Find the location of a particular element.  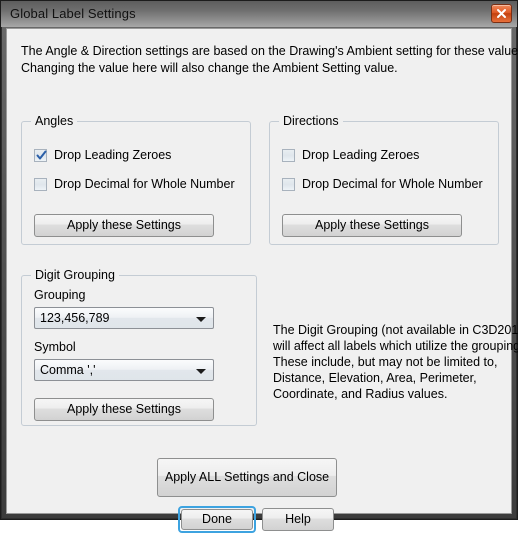

title-bar: Global Label Settings is located at coordinates (259, 14).